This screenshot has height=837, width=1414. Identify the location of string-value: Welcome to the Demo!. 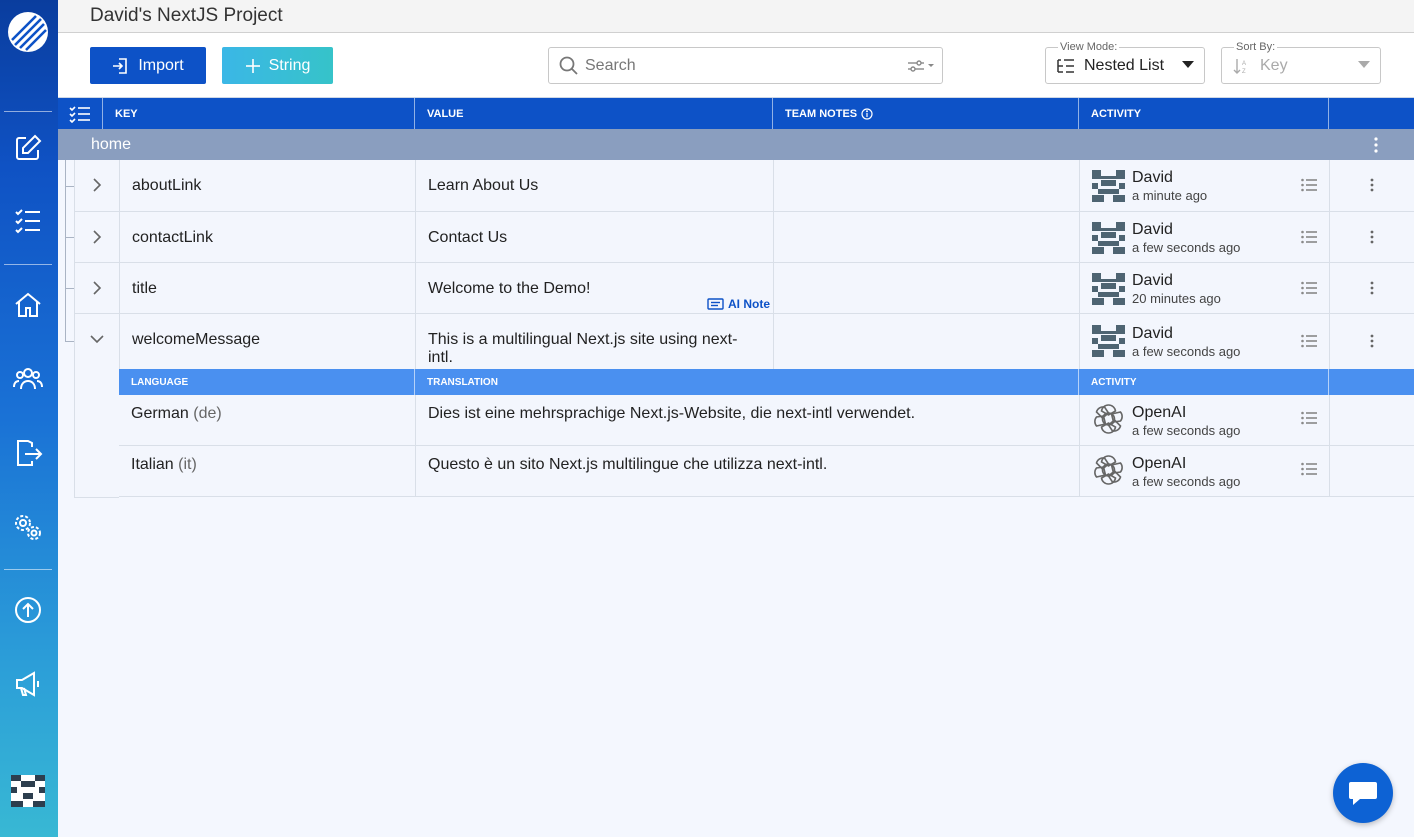
(509, 288).